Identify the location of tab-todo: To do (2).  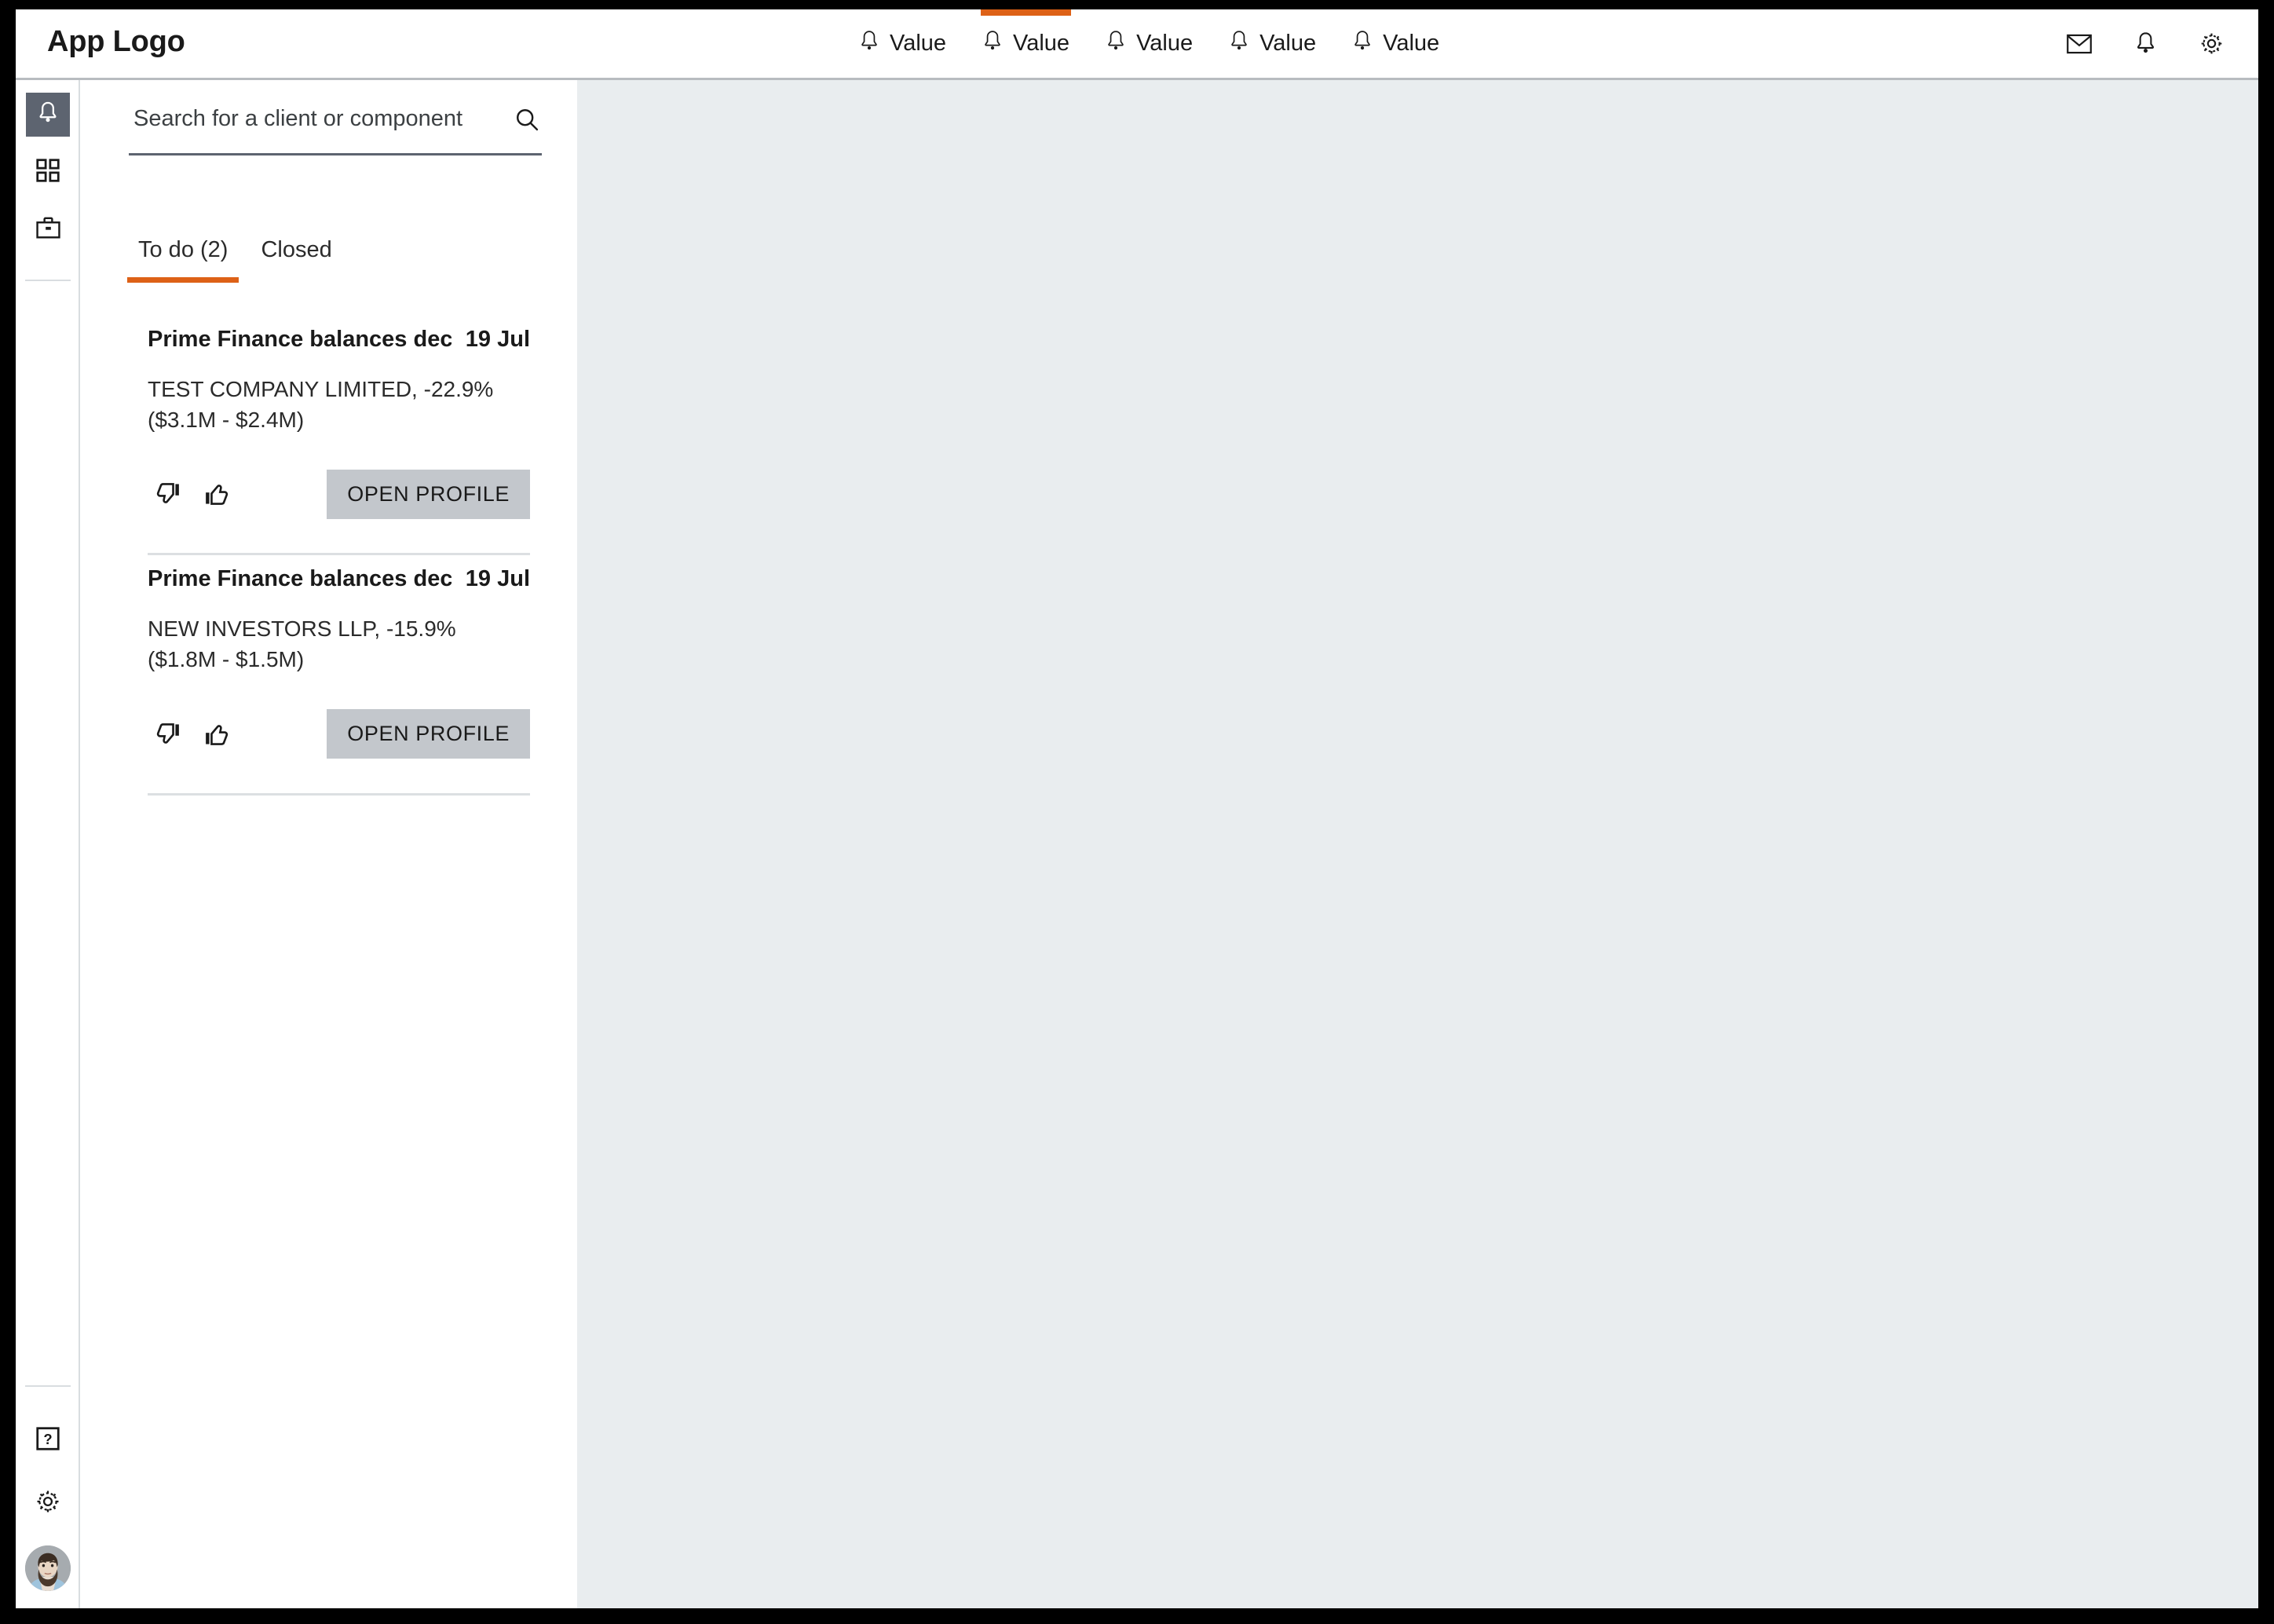
(183, 260).